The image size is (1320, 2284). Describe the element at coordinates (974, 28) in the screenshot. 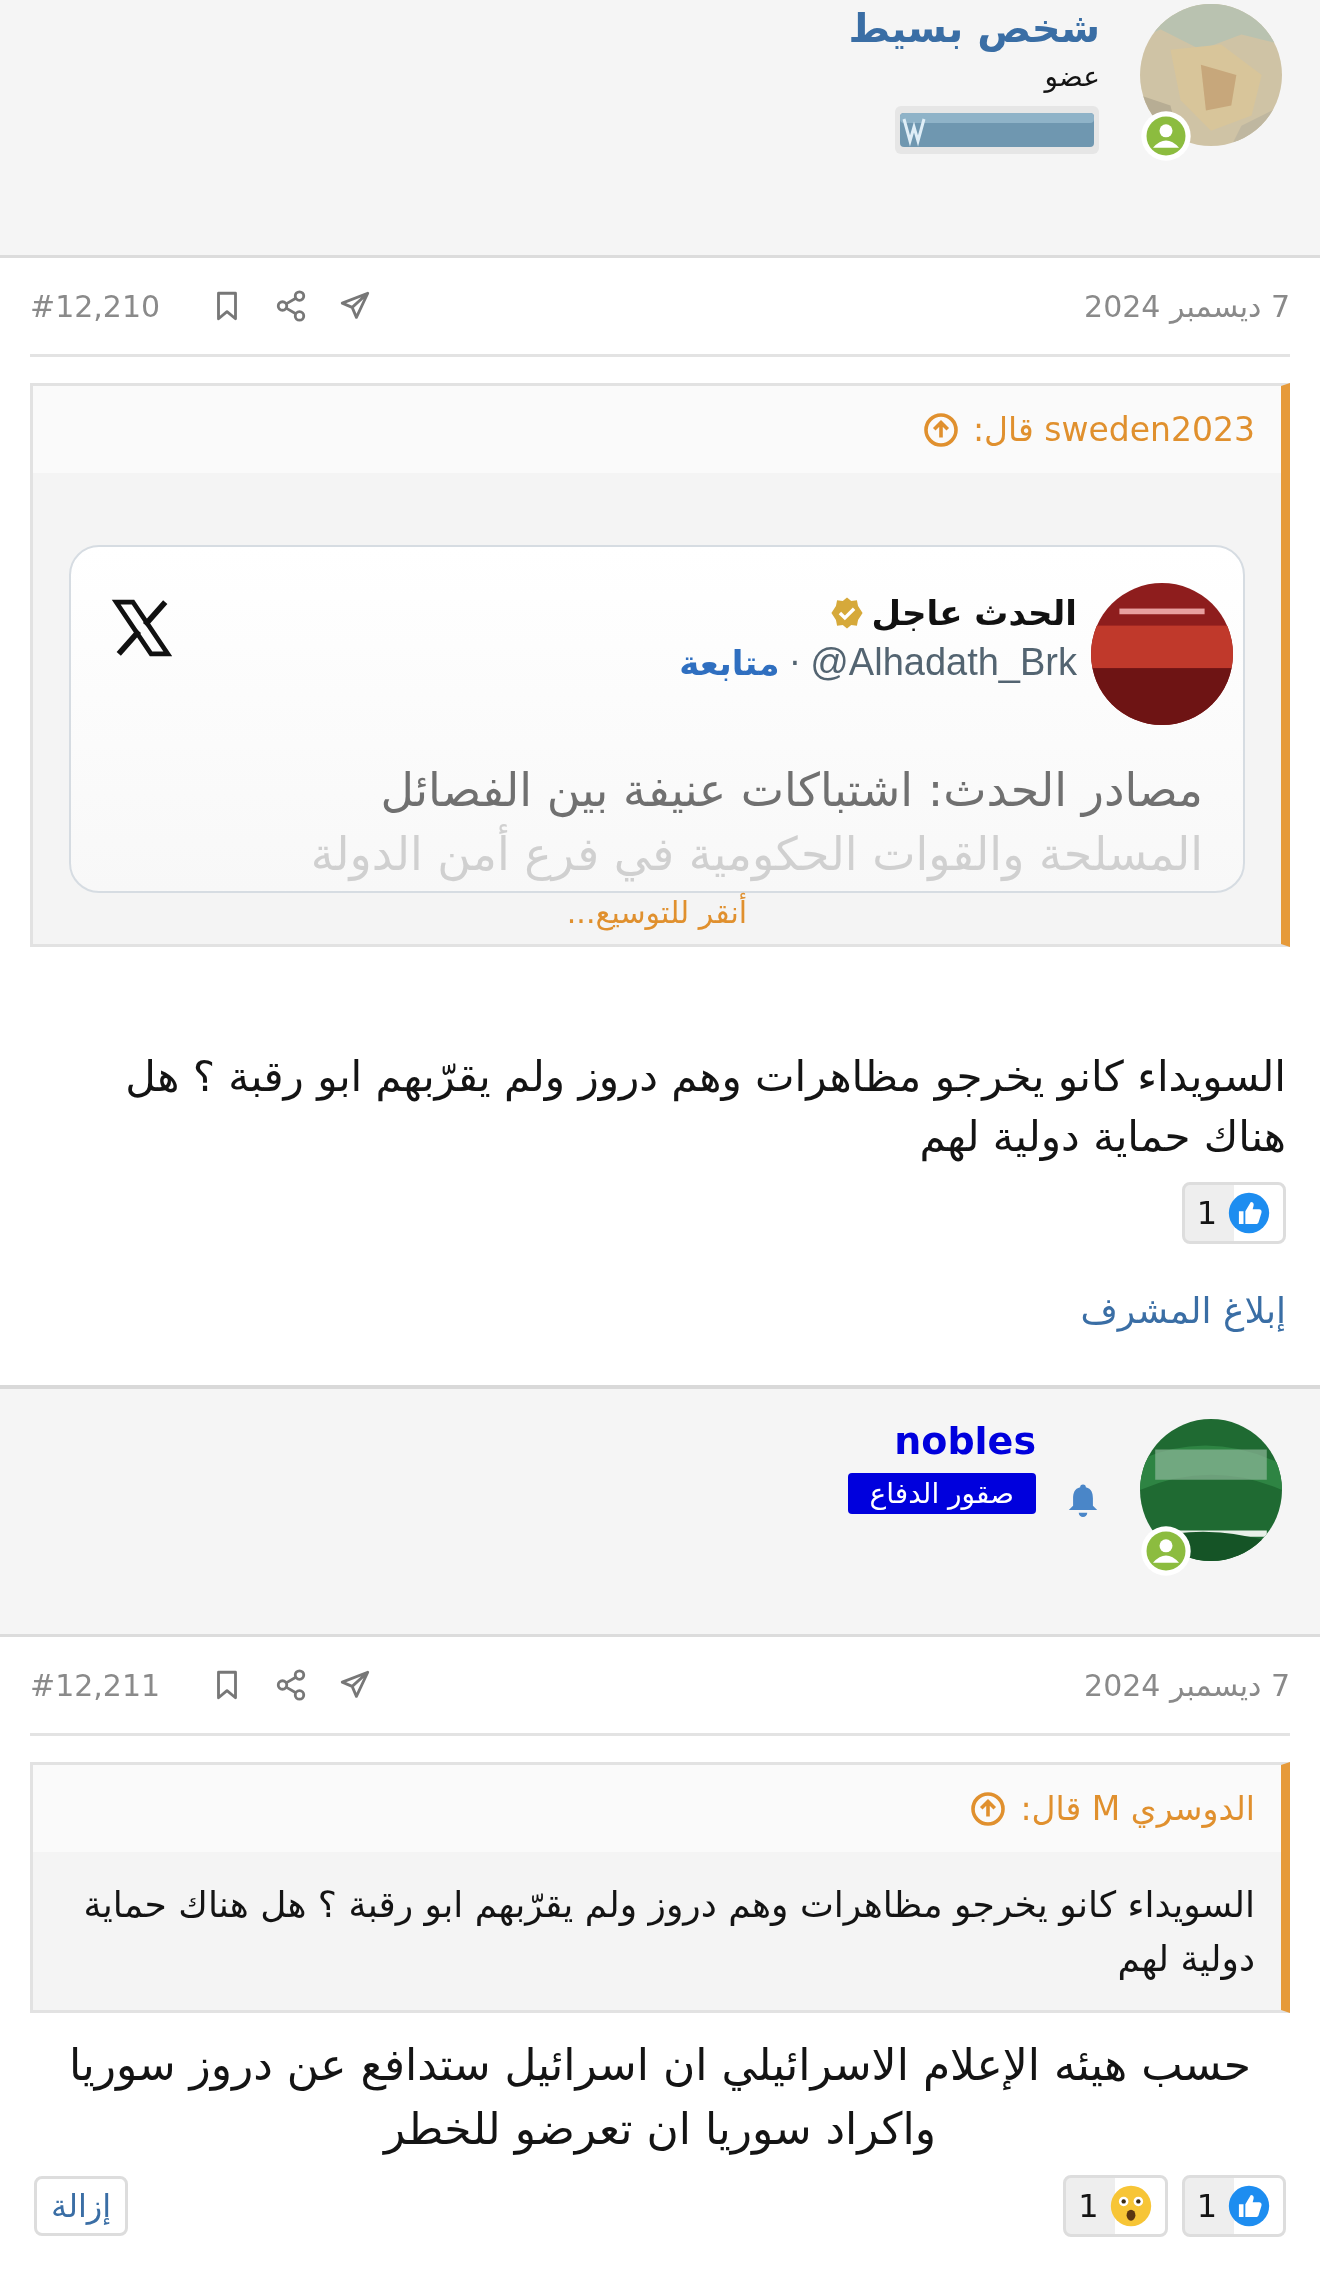

I see `user-name: شخص بسيط` at that location.